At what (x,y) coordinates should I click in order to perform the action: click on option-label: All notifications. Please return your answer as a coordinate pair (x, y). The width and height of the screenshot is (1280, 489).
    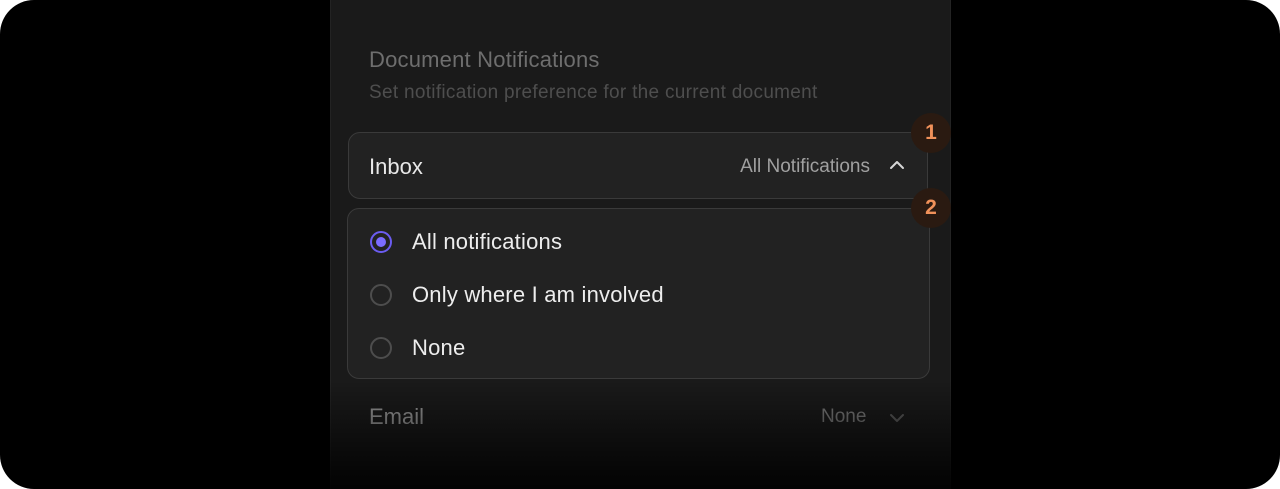
    Looking at the image, I should click on (487, 241).